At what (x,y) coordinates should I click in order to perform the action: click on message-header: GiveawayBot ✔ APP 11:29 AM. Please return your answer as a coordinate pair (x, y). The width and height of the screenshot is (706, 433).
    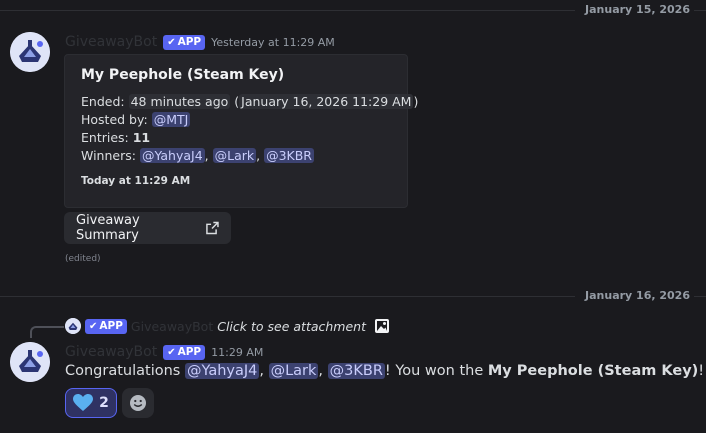
    Looking at the image, I should click on (164, 352).